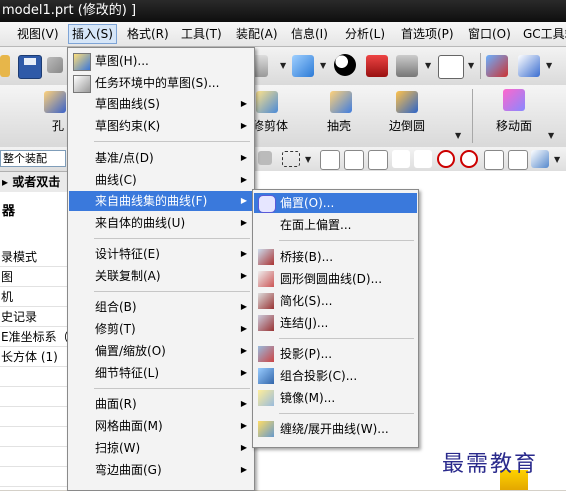 The image size is (566, 491). I want to click on save-icon, so click(30, 67).